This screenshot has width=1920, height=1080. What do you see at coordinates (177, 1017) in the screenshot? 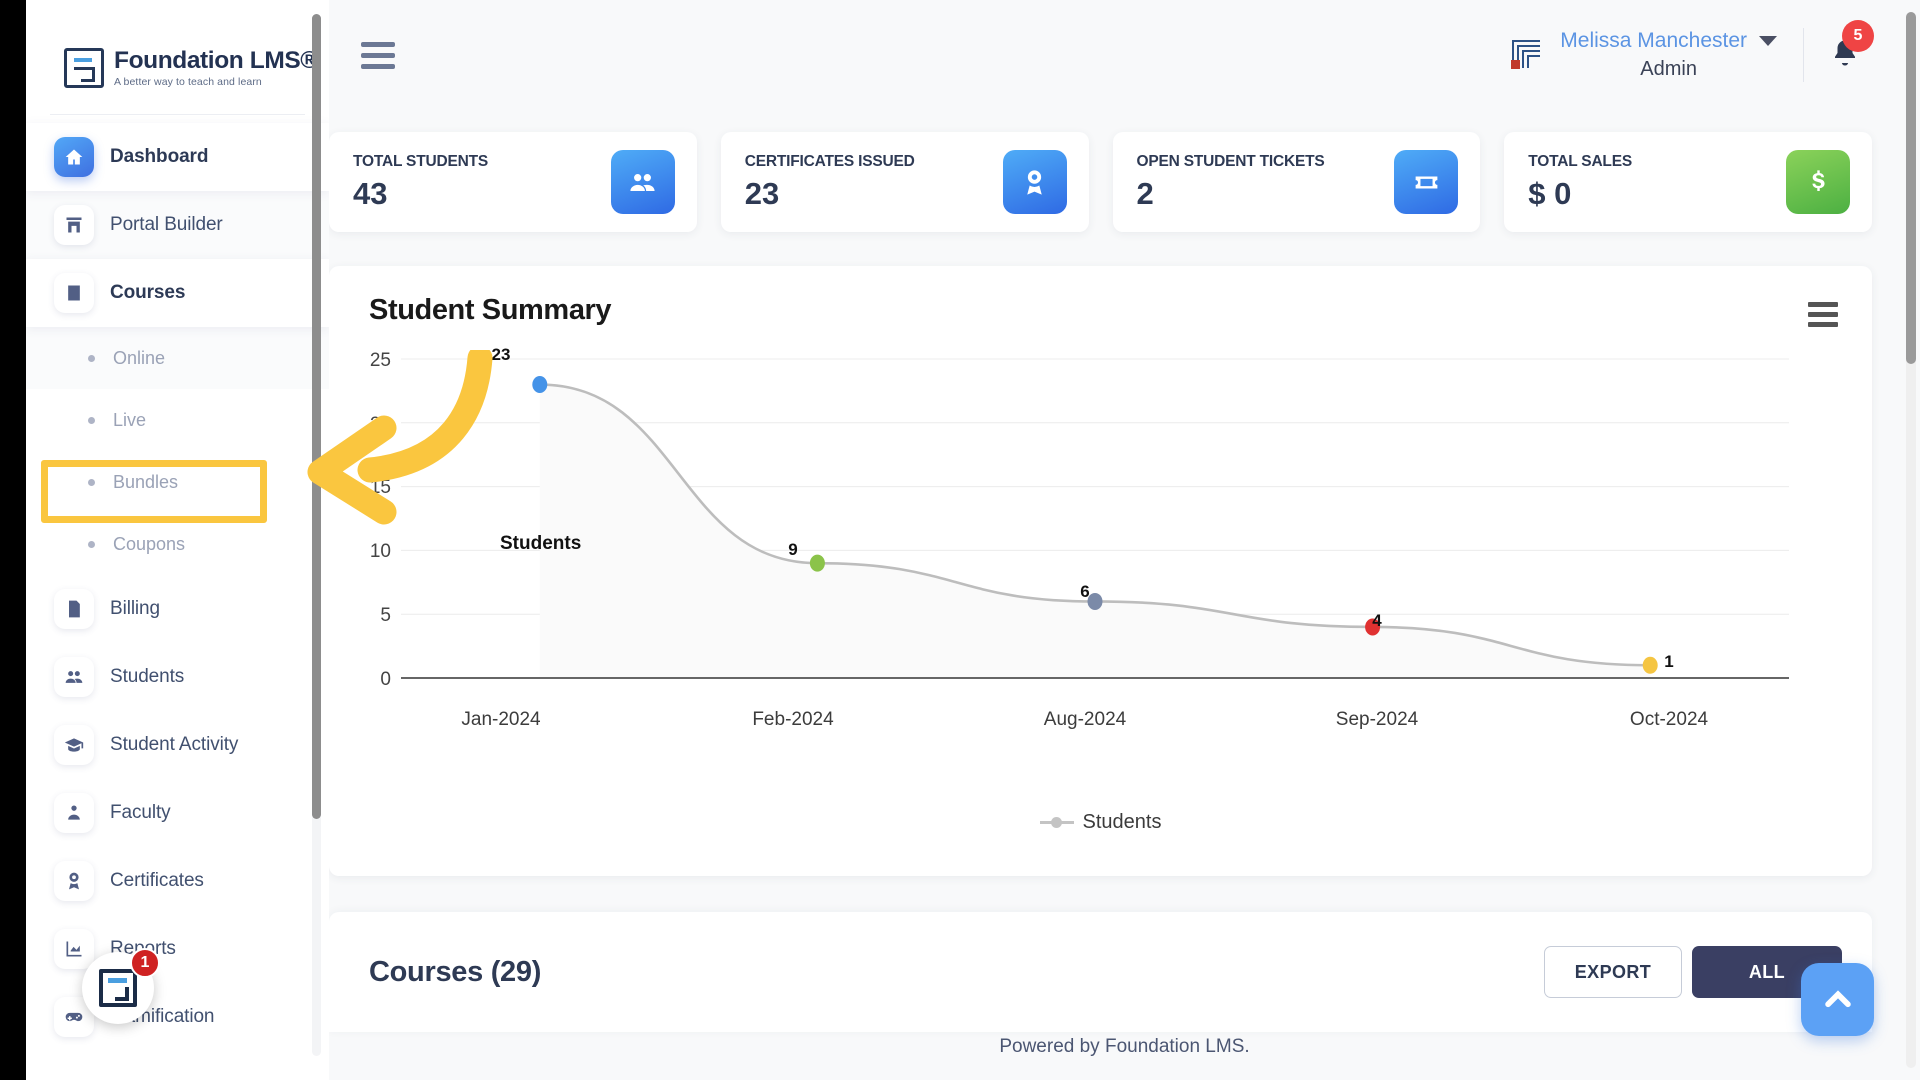
I see `sidebar-item-gamification: Gamification` at bounding box center [177, 1017].